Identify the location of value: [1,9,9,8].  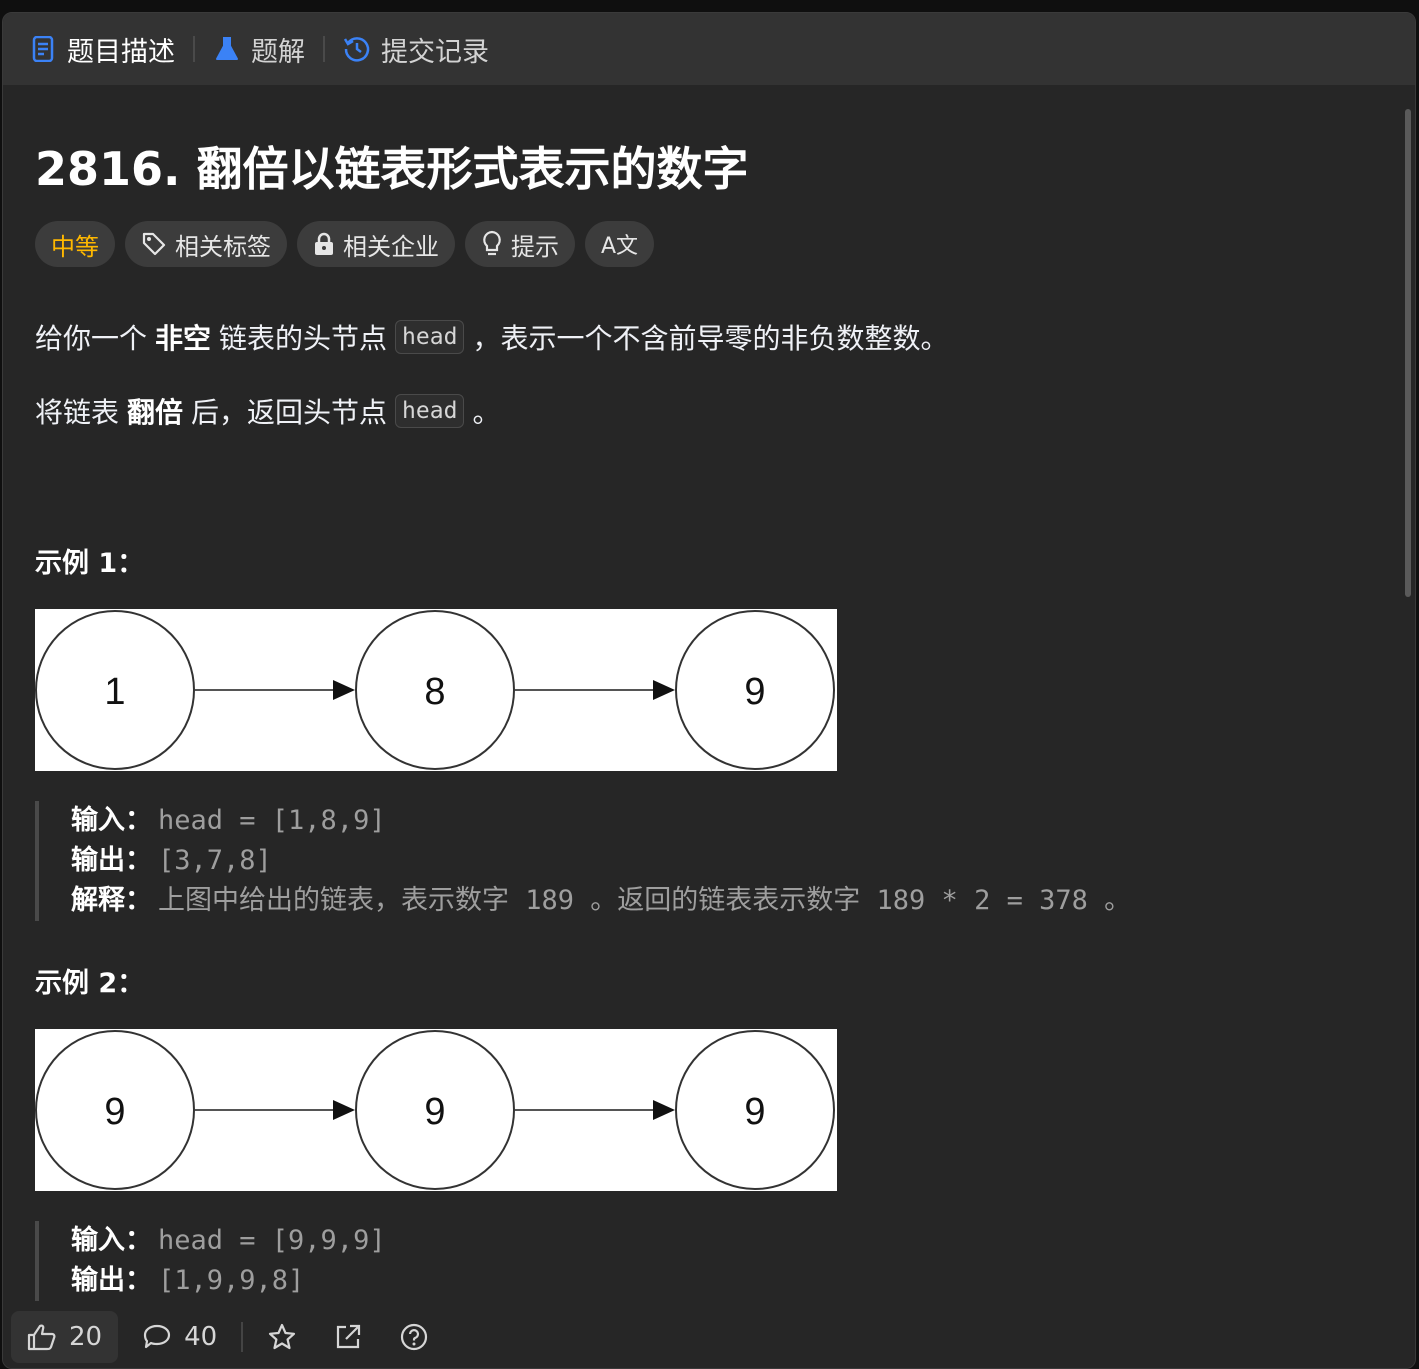
(231, 1280).